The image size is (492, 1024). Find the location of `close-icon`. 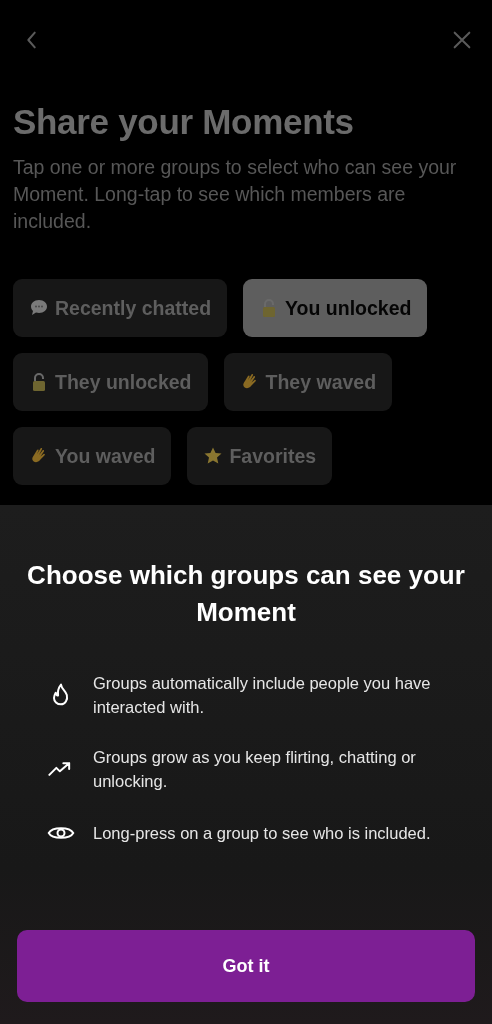

close-icon is located at coordinates (462, 40).